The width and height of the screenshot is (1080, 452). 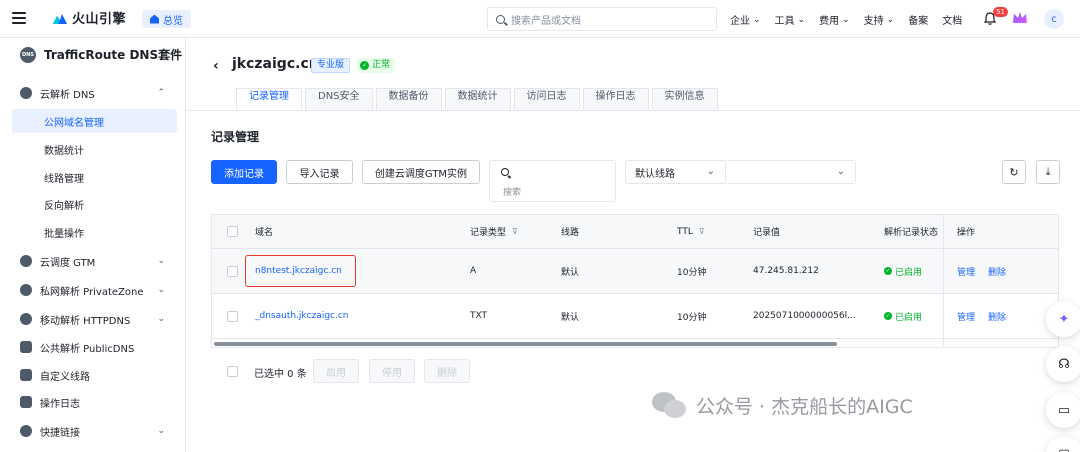 I want to click on sparkle-icon: ✦, so click(x=1064, y=319).